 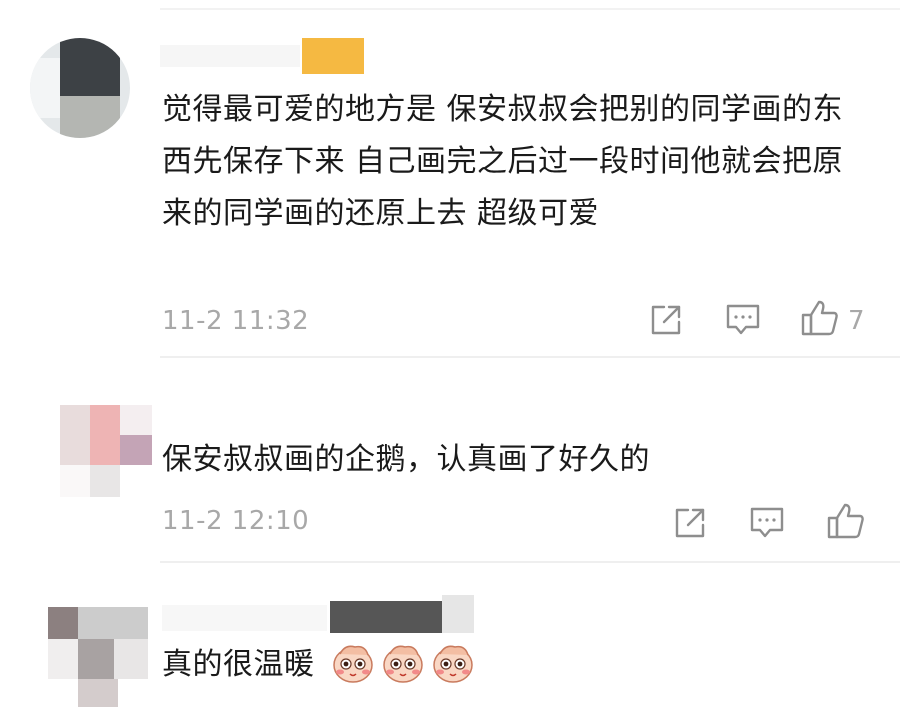 I want to click on comment-text-content: 真的很温暖, so click(x=238, y=664).